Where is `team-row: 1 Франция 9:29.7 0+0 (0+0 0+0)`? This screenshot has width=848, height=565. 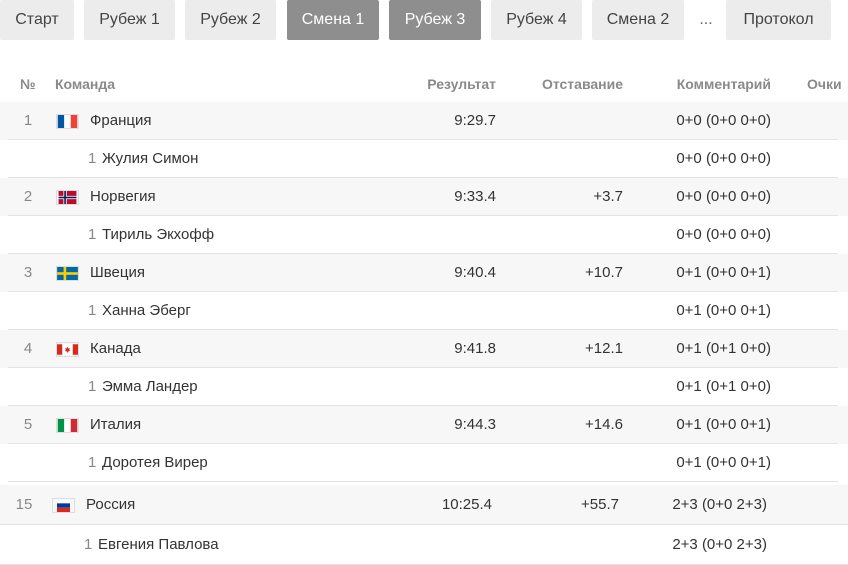
team-row: 1 Франция 9:29.7 0+0 (0+0 0+0) is located at coordinates (424, 121).